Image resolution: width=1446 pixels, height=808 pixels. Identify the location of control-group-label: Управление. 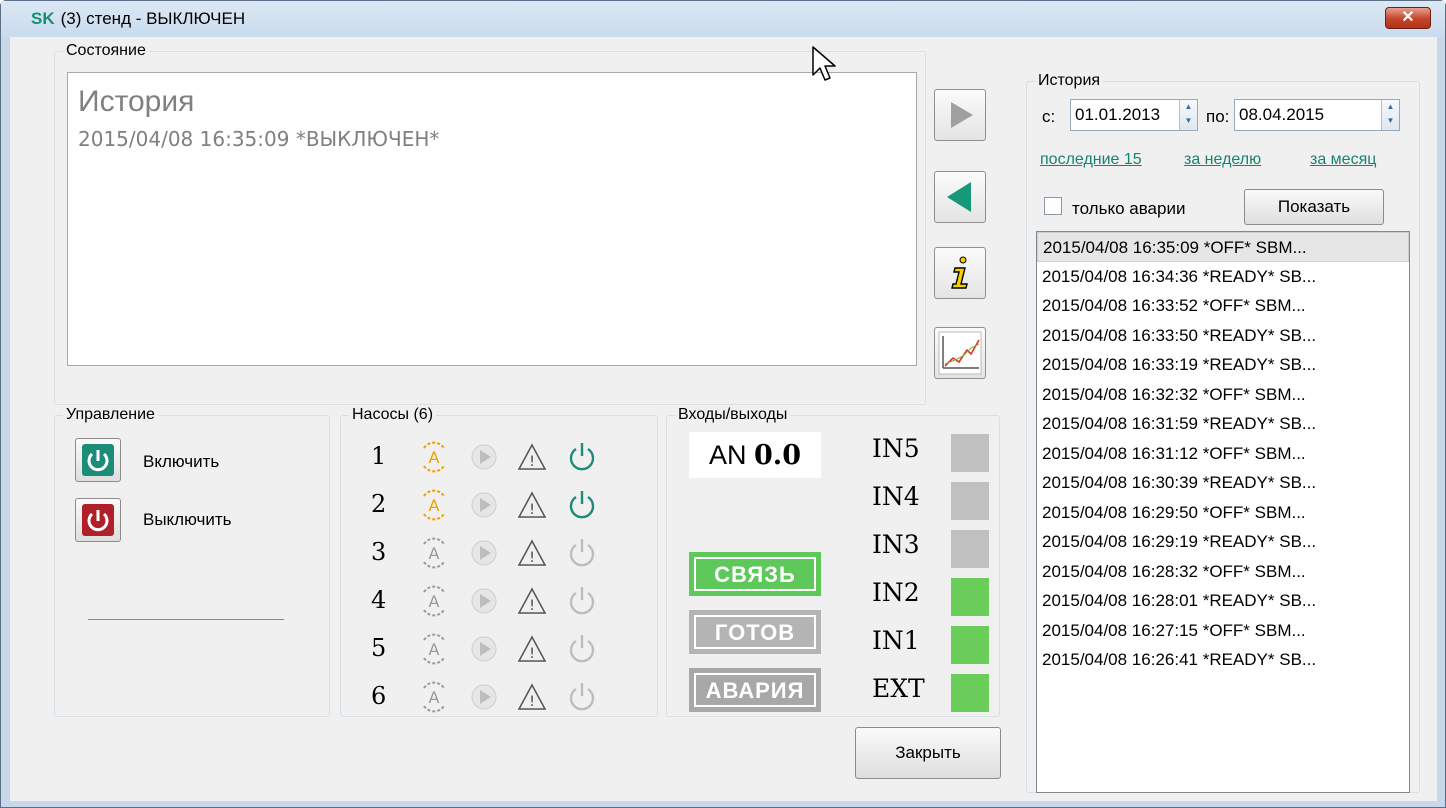
(110, 415).